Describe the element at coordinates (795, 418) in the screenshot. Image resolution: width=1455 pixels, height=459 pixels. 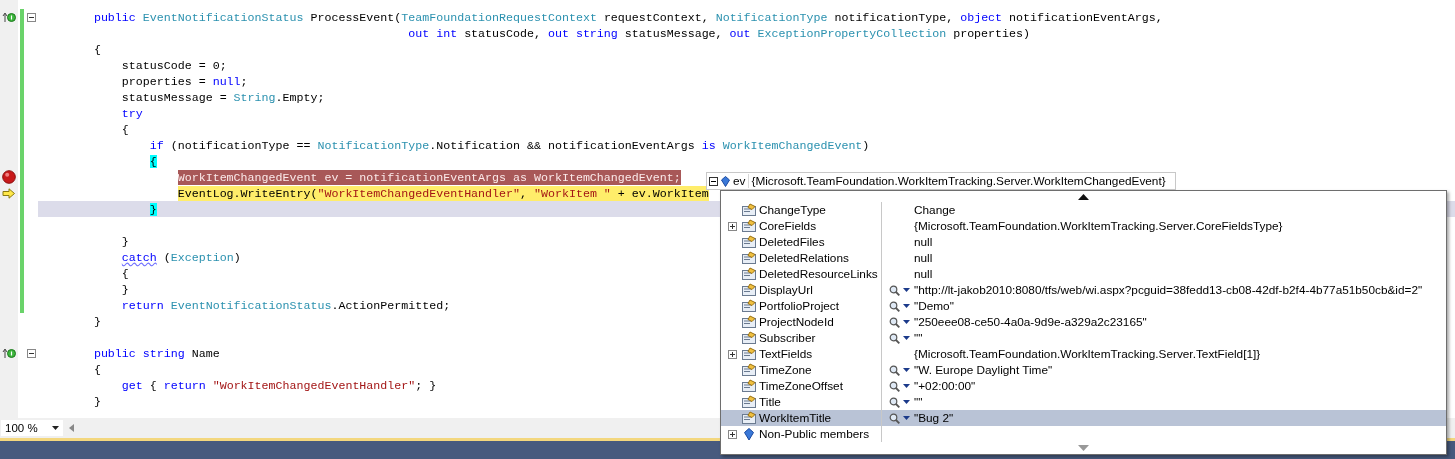
I see `property-name: WorkItemTitle` at that location.